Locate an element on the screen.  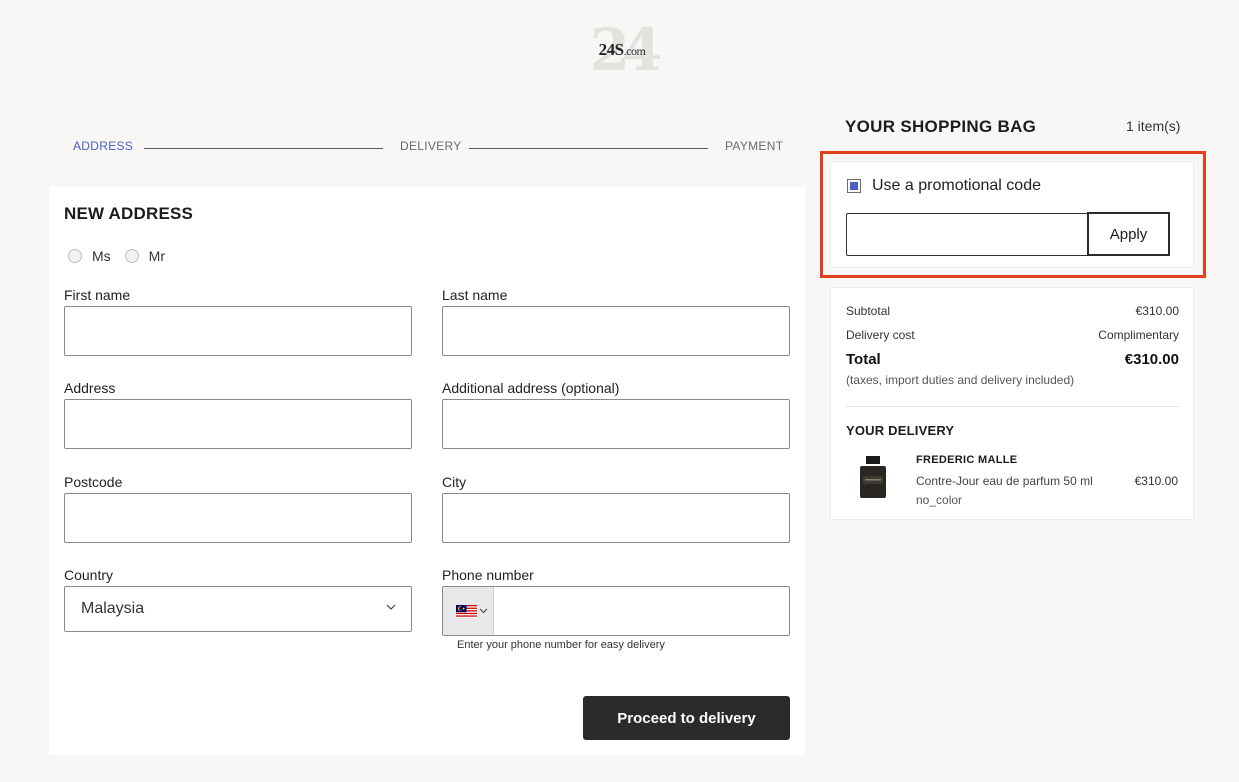
product-image is located at coordinates (873, 478).